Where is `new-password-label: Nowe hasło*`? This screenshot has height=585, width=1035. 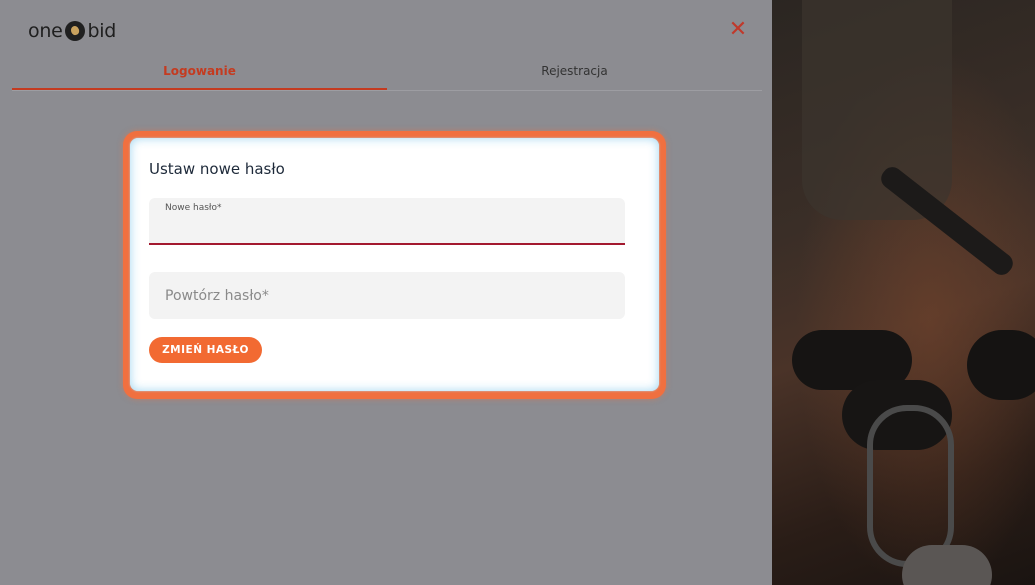 new-password-label: Nowe hasło* is located at coordinates (193, 208).